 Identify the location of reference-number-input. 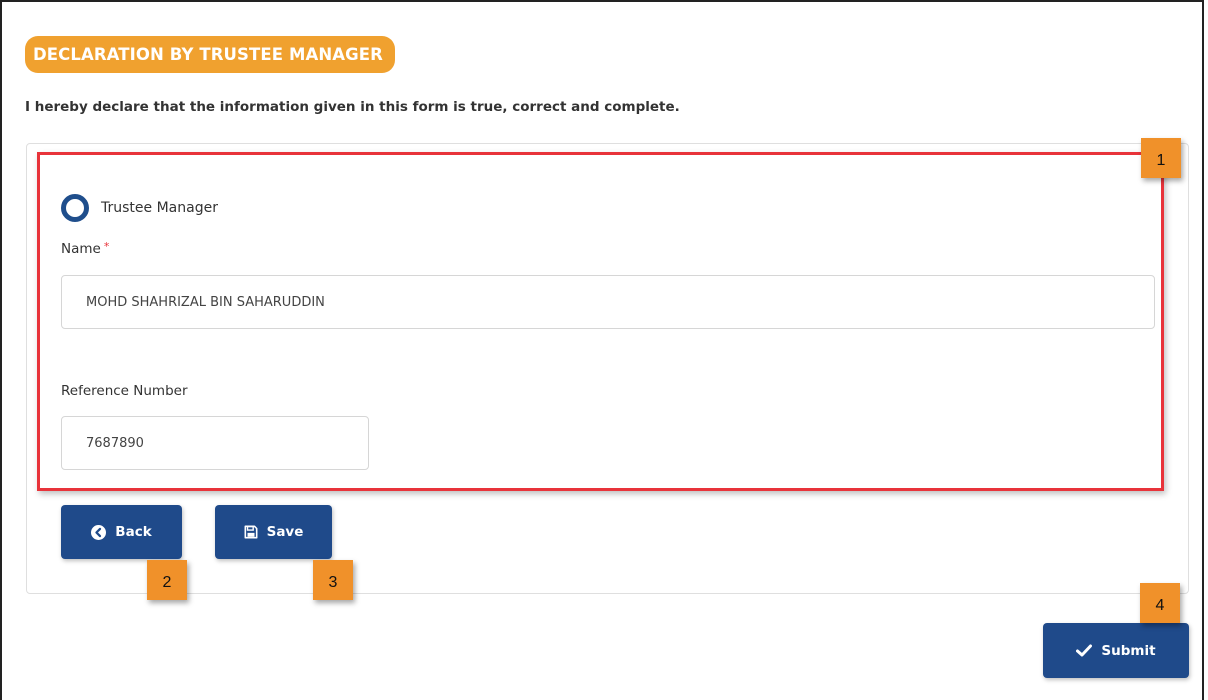
(215, 443).